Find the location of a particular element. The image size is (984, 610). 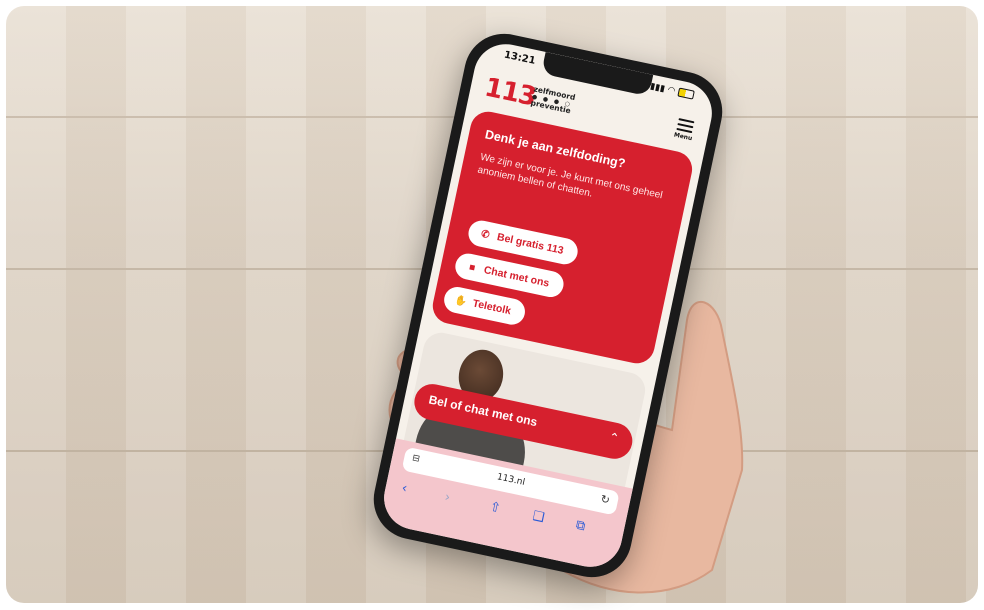

chat-icon: ■ is located at coordinates (472, 267).